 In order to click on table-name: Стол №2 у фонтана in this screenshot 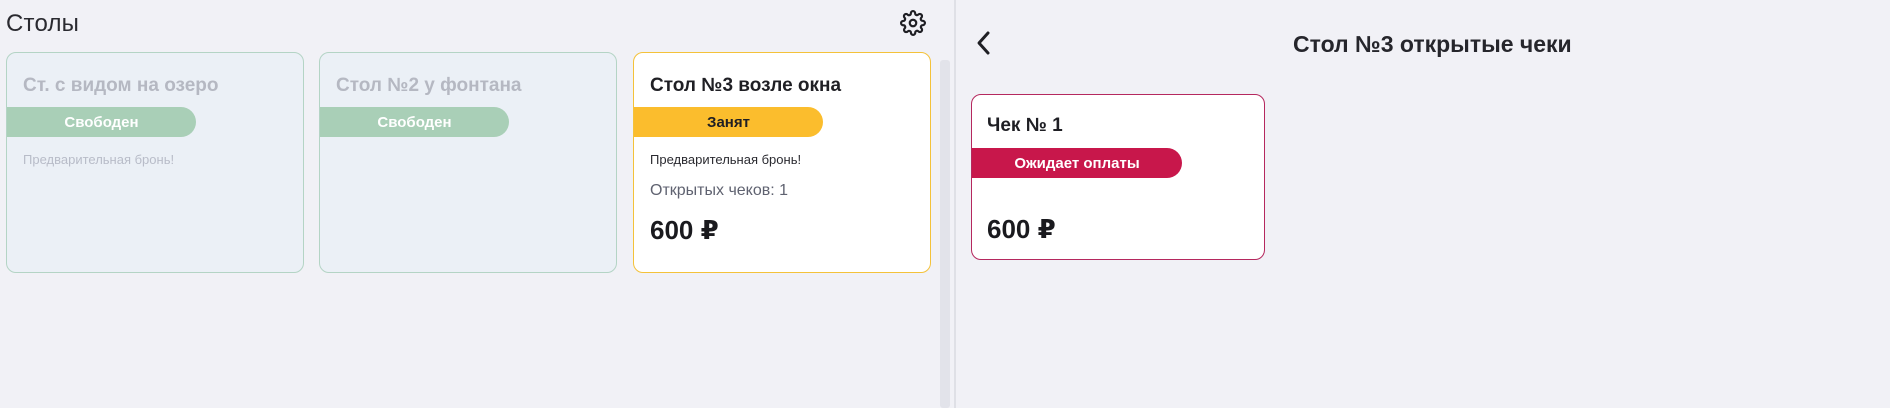, I will do `click(429, 85)`.